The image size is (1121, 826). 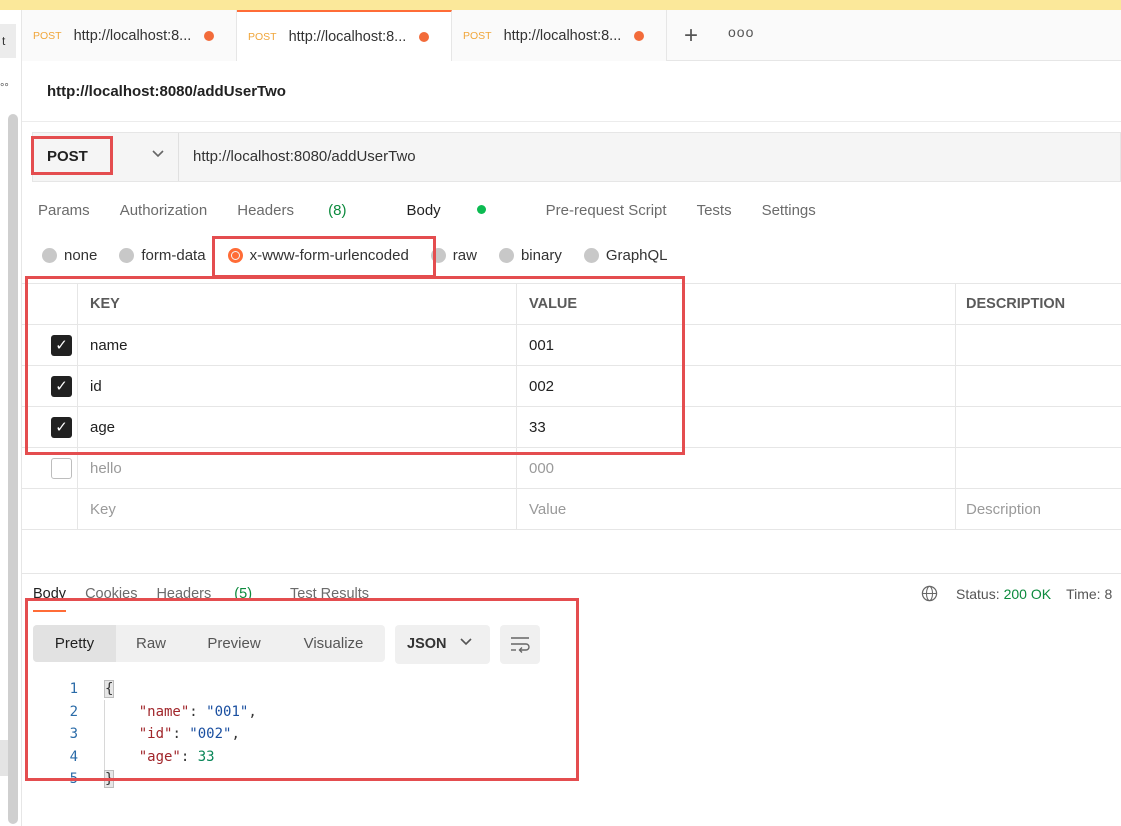 I want to click on table-row-new: Key Value Description, so click(x=571, y=509).